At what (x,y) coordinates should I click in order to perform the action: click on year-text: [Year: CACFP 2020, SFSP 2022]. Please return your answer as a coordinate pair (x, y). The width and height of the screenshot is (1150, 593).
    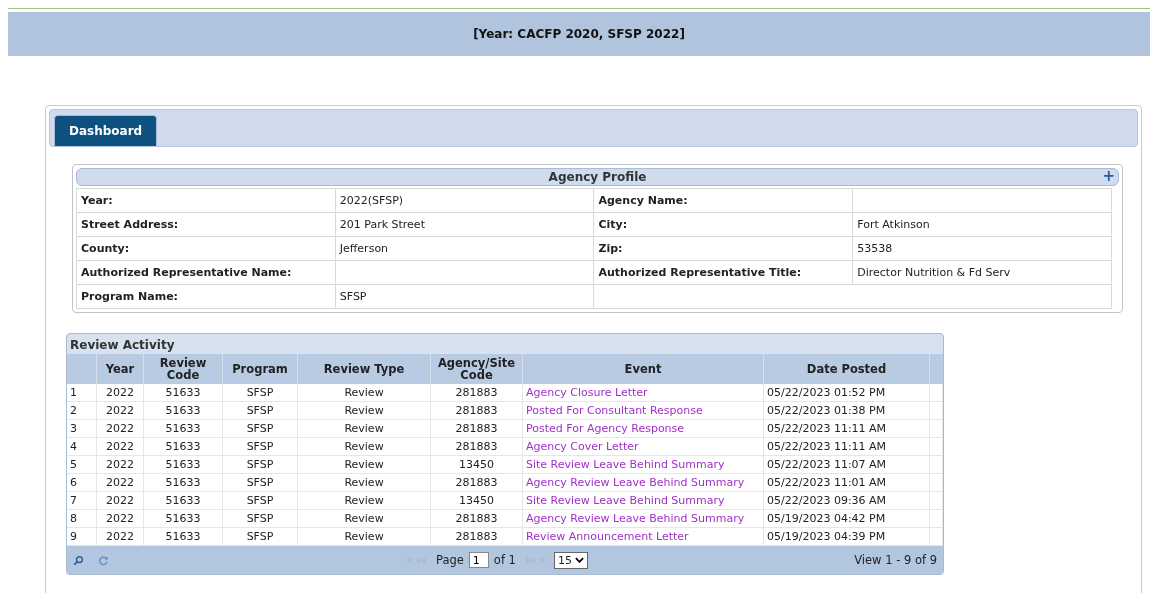
    Looking at the image, I should click on (579, 34).